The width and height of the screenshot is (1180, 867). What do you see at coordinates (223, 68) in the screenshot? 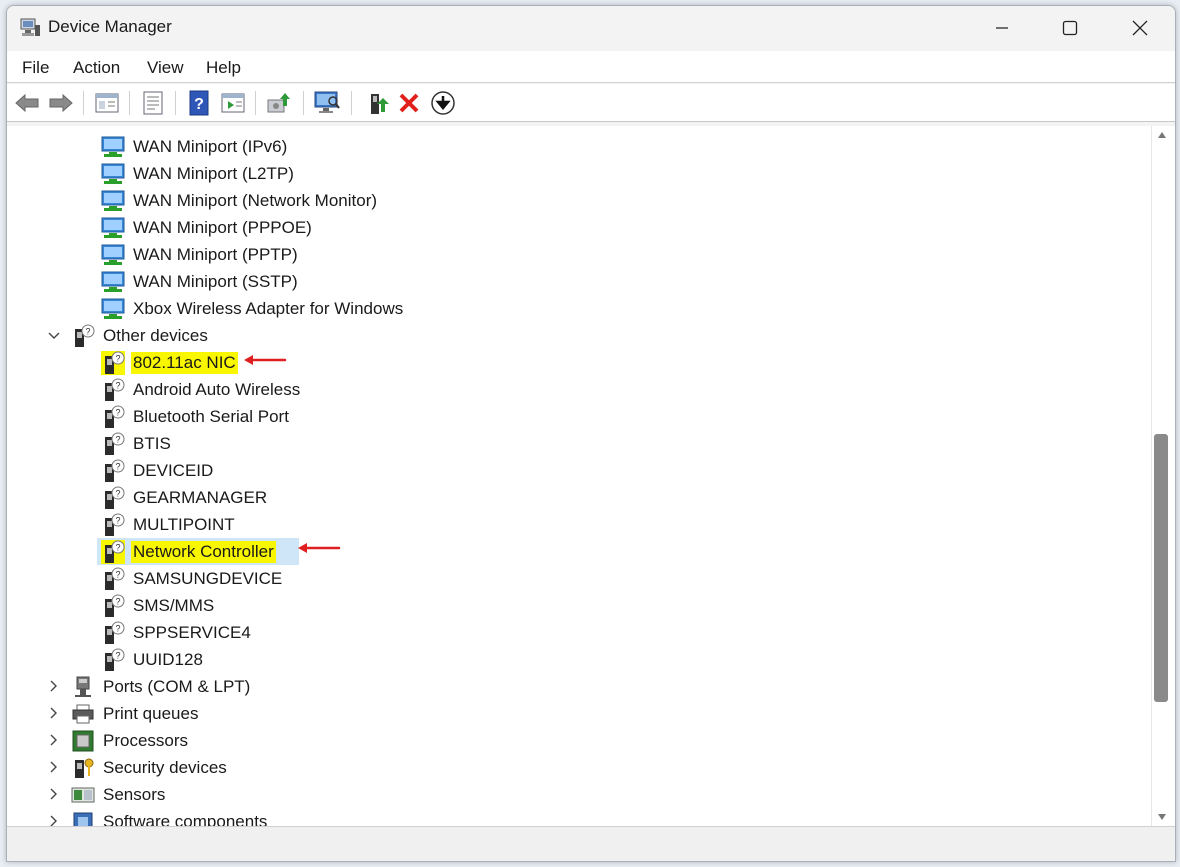
I see `menu-help: Help` at bounding box center [223, 68].